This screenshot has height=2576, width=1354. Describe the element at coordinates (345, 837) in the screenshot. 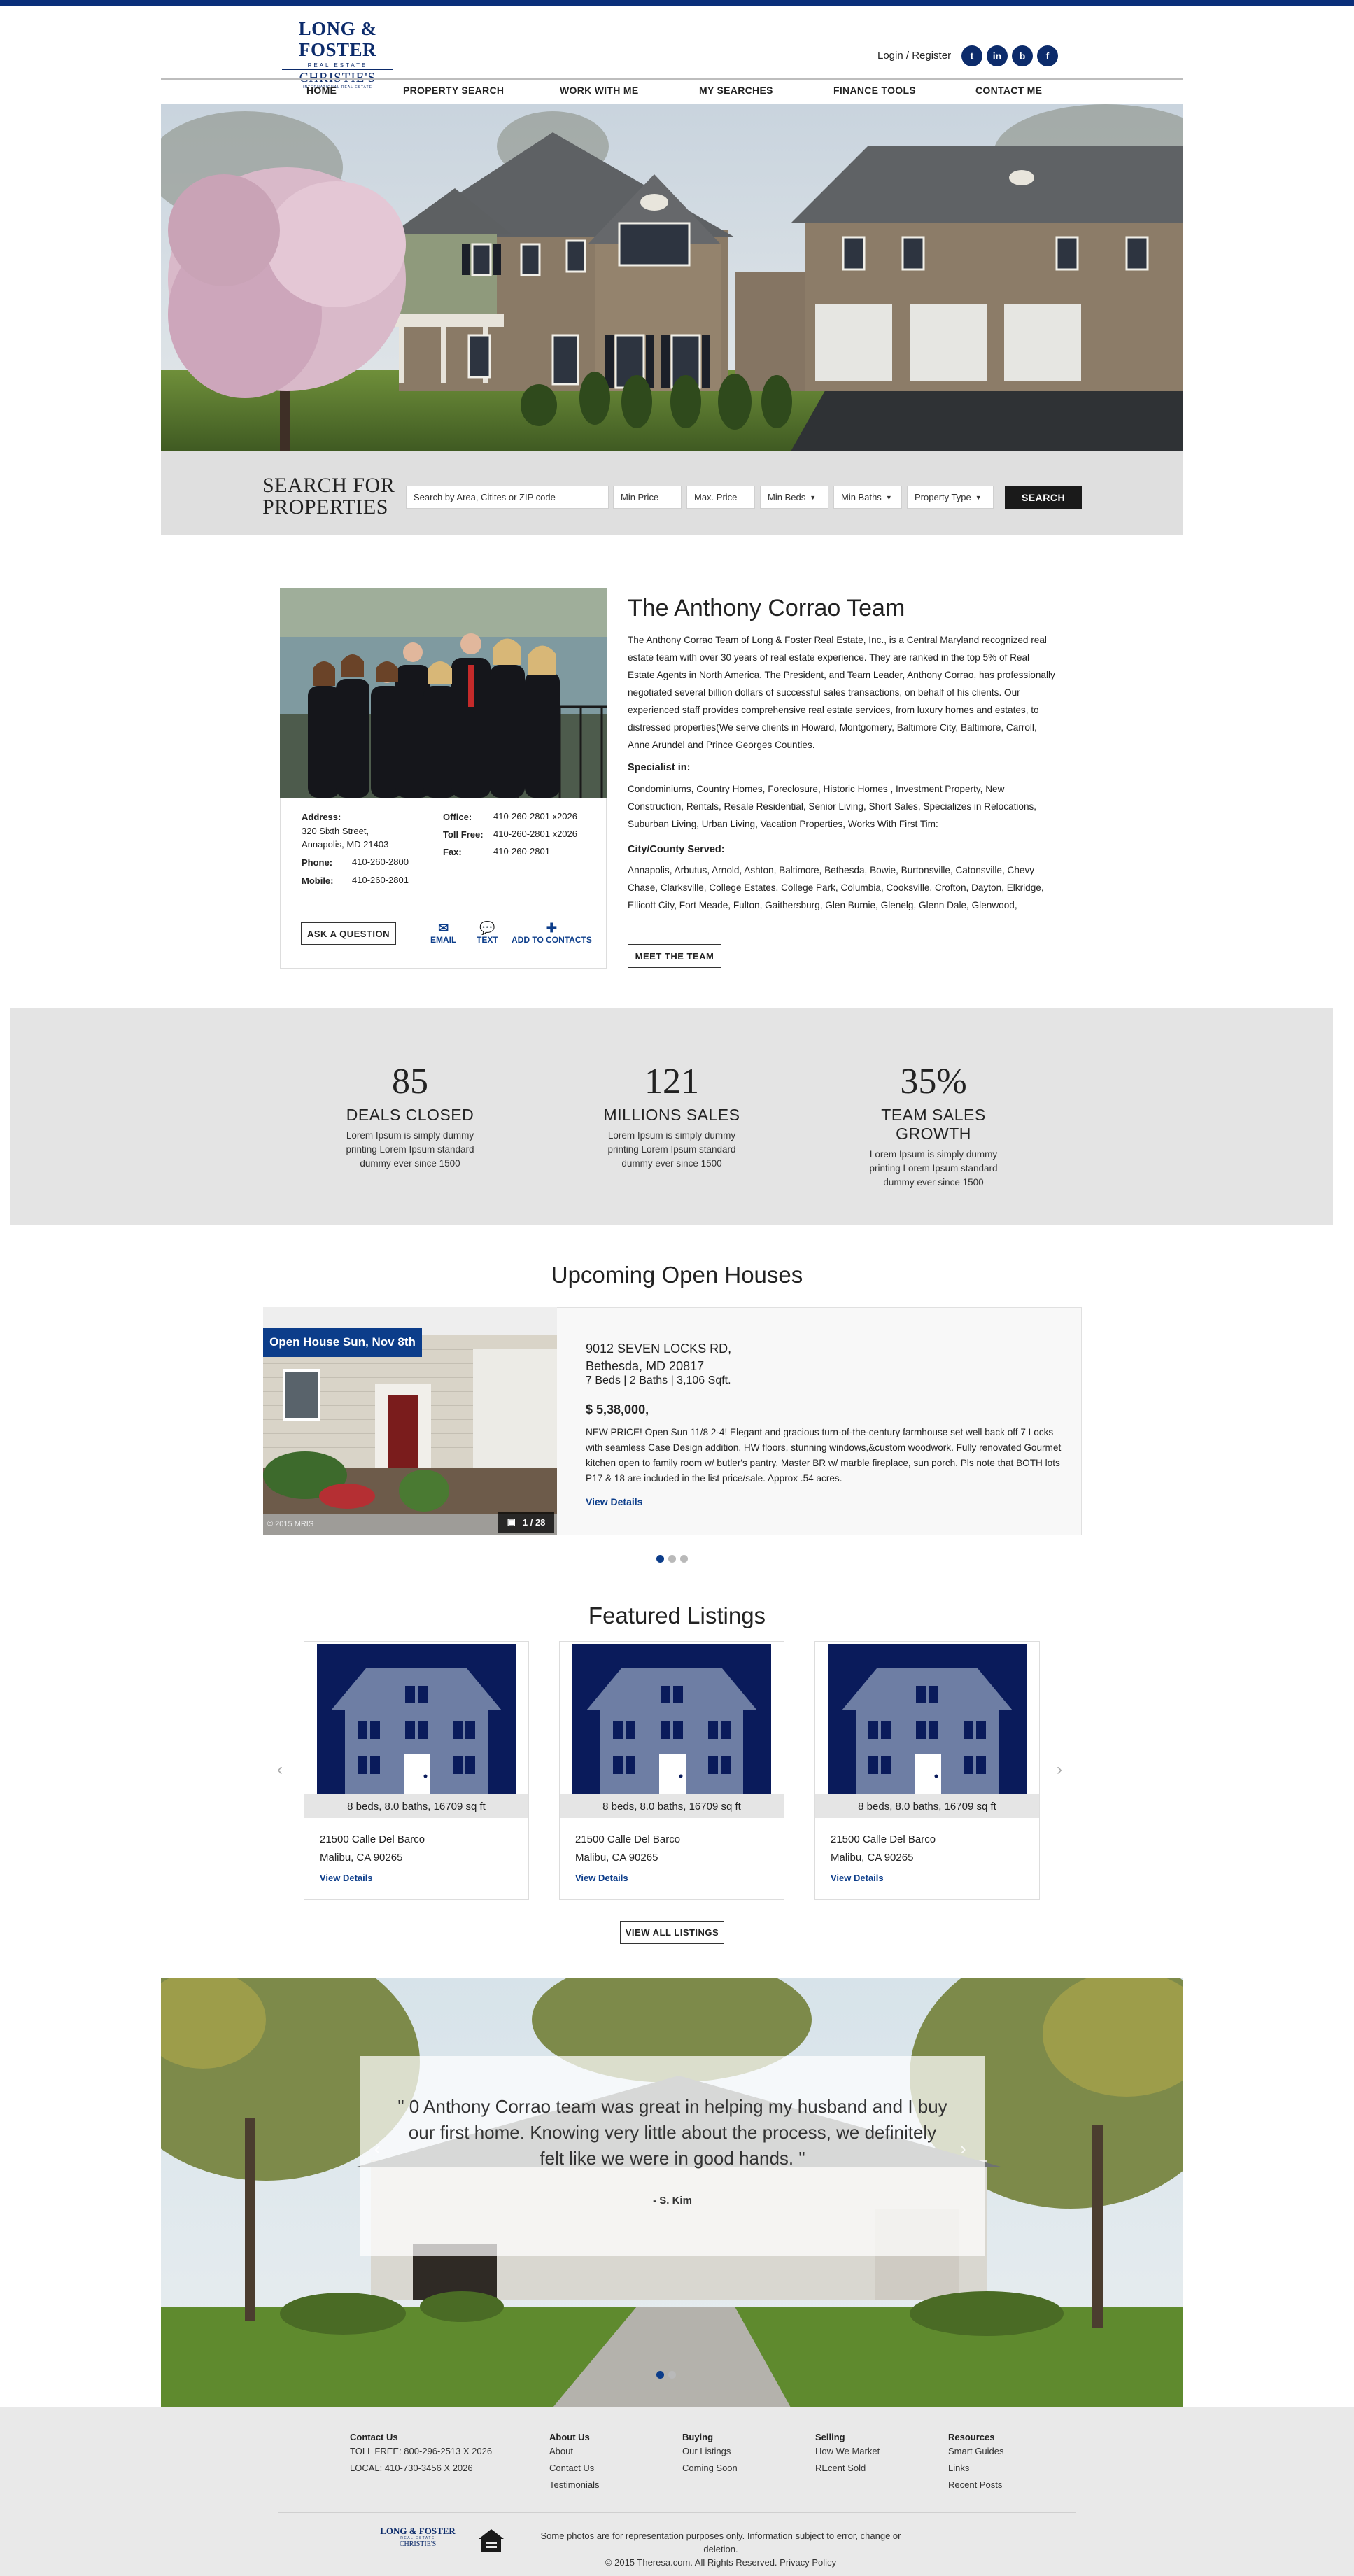

I see `address-value: 320 Sixth Street, Annapolis, MD 21403` at that location.